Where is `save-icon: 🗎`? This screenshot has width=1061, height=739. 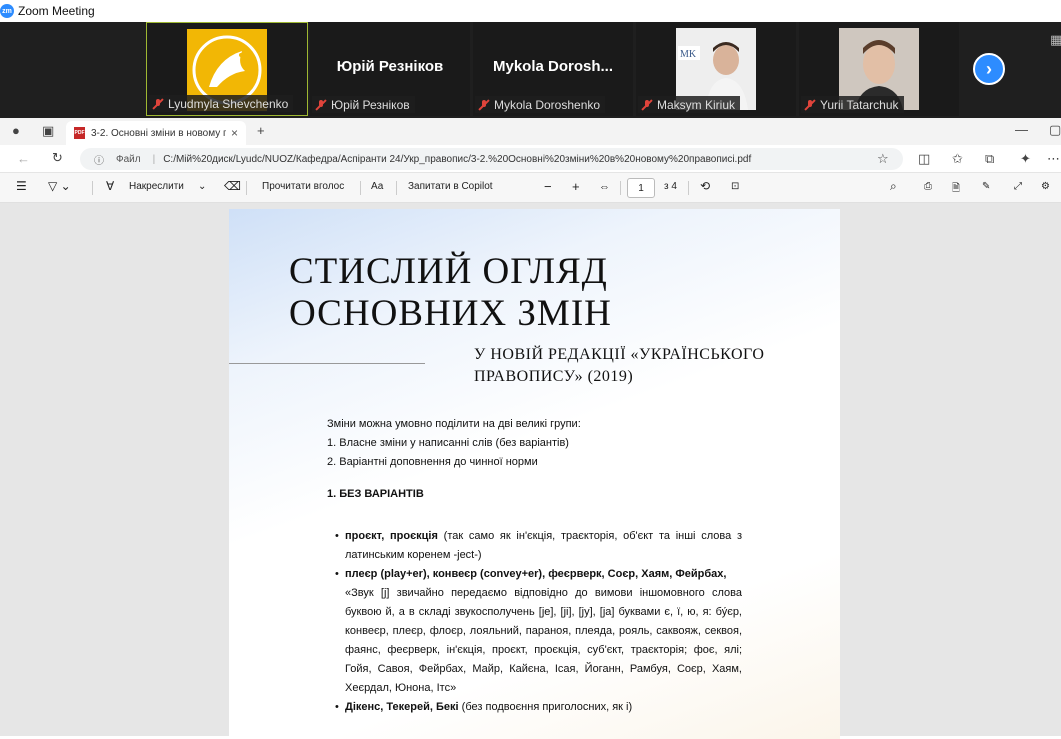 save-icon: 🗎 is located at coordinates (956, 189).